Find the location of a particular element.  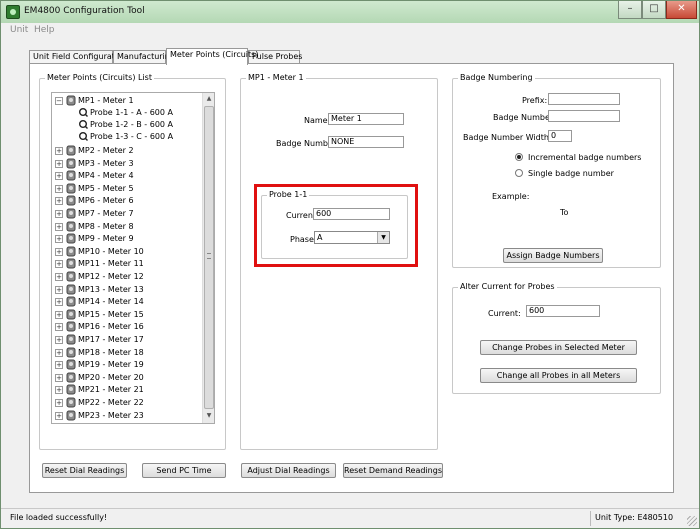

resize-grip-icon is located at coordinates (692, 521).